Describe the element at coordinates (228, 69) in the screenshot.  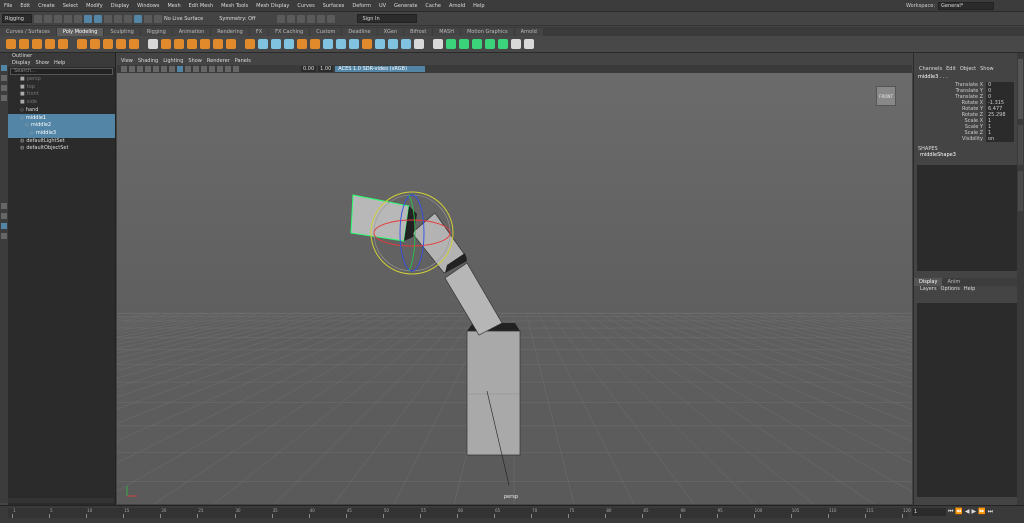
I see `xray-icon` at that location.